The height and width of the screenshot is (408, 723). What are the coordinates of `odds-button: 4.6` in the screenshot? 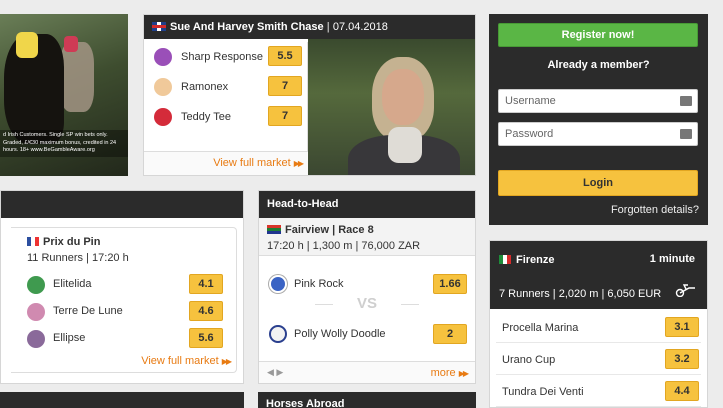 It's located at (206, 311).